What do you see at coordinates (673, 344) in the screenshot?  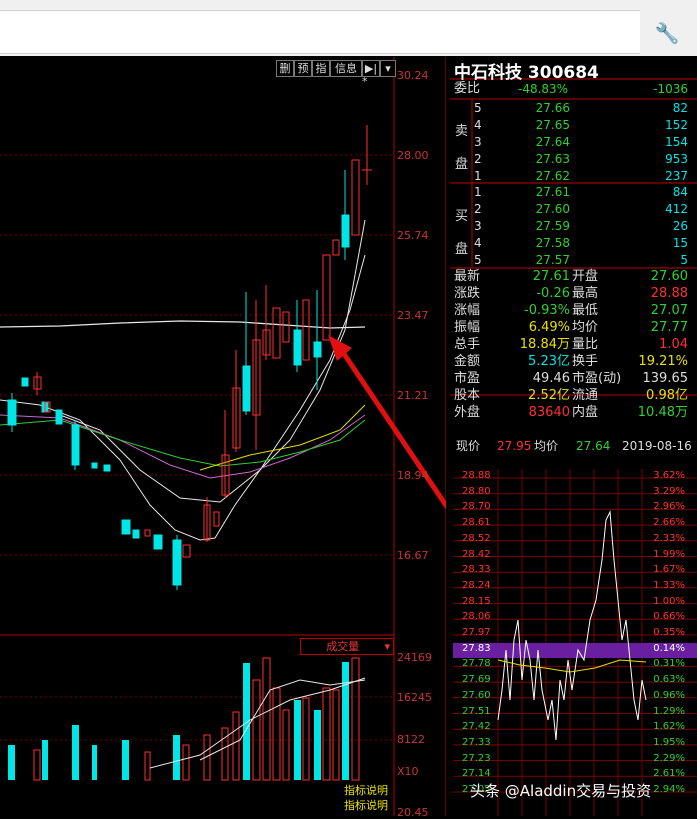 I see `stat-value: 1.04` at bounding box center [673, 344].